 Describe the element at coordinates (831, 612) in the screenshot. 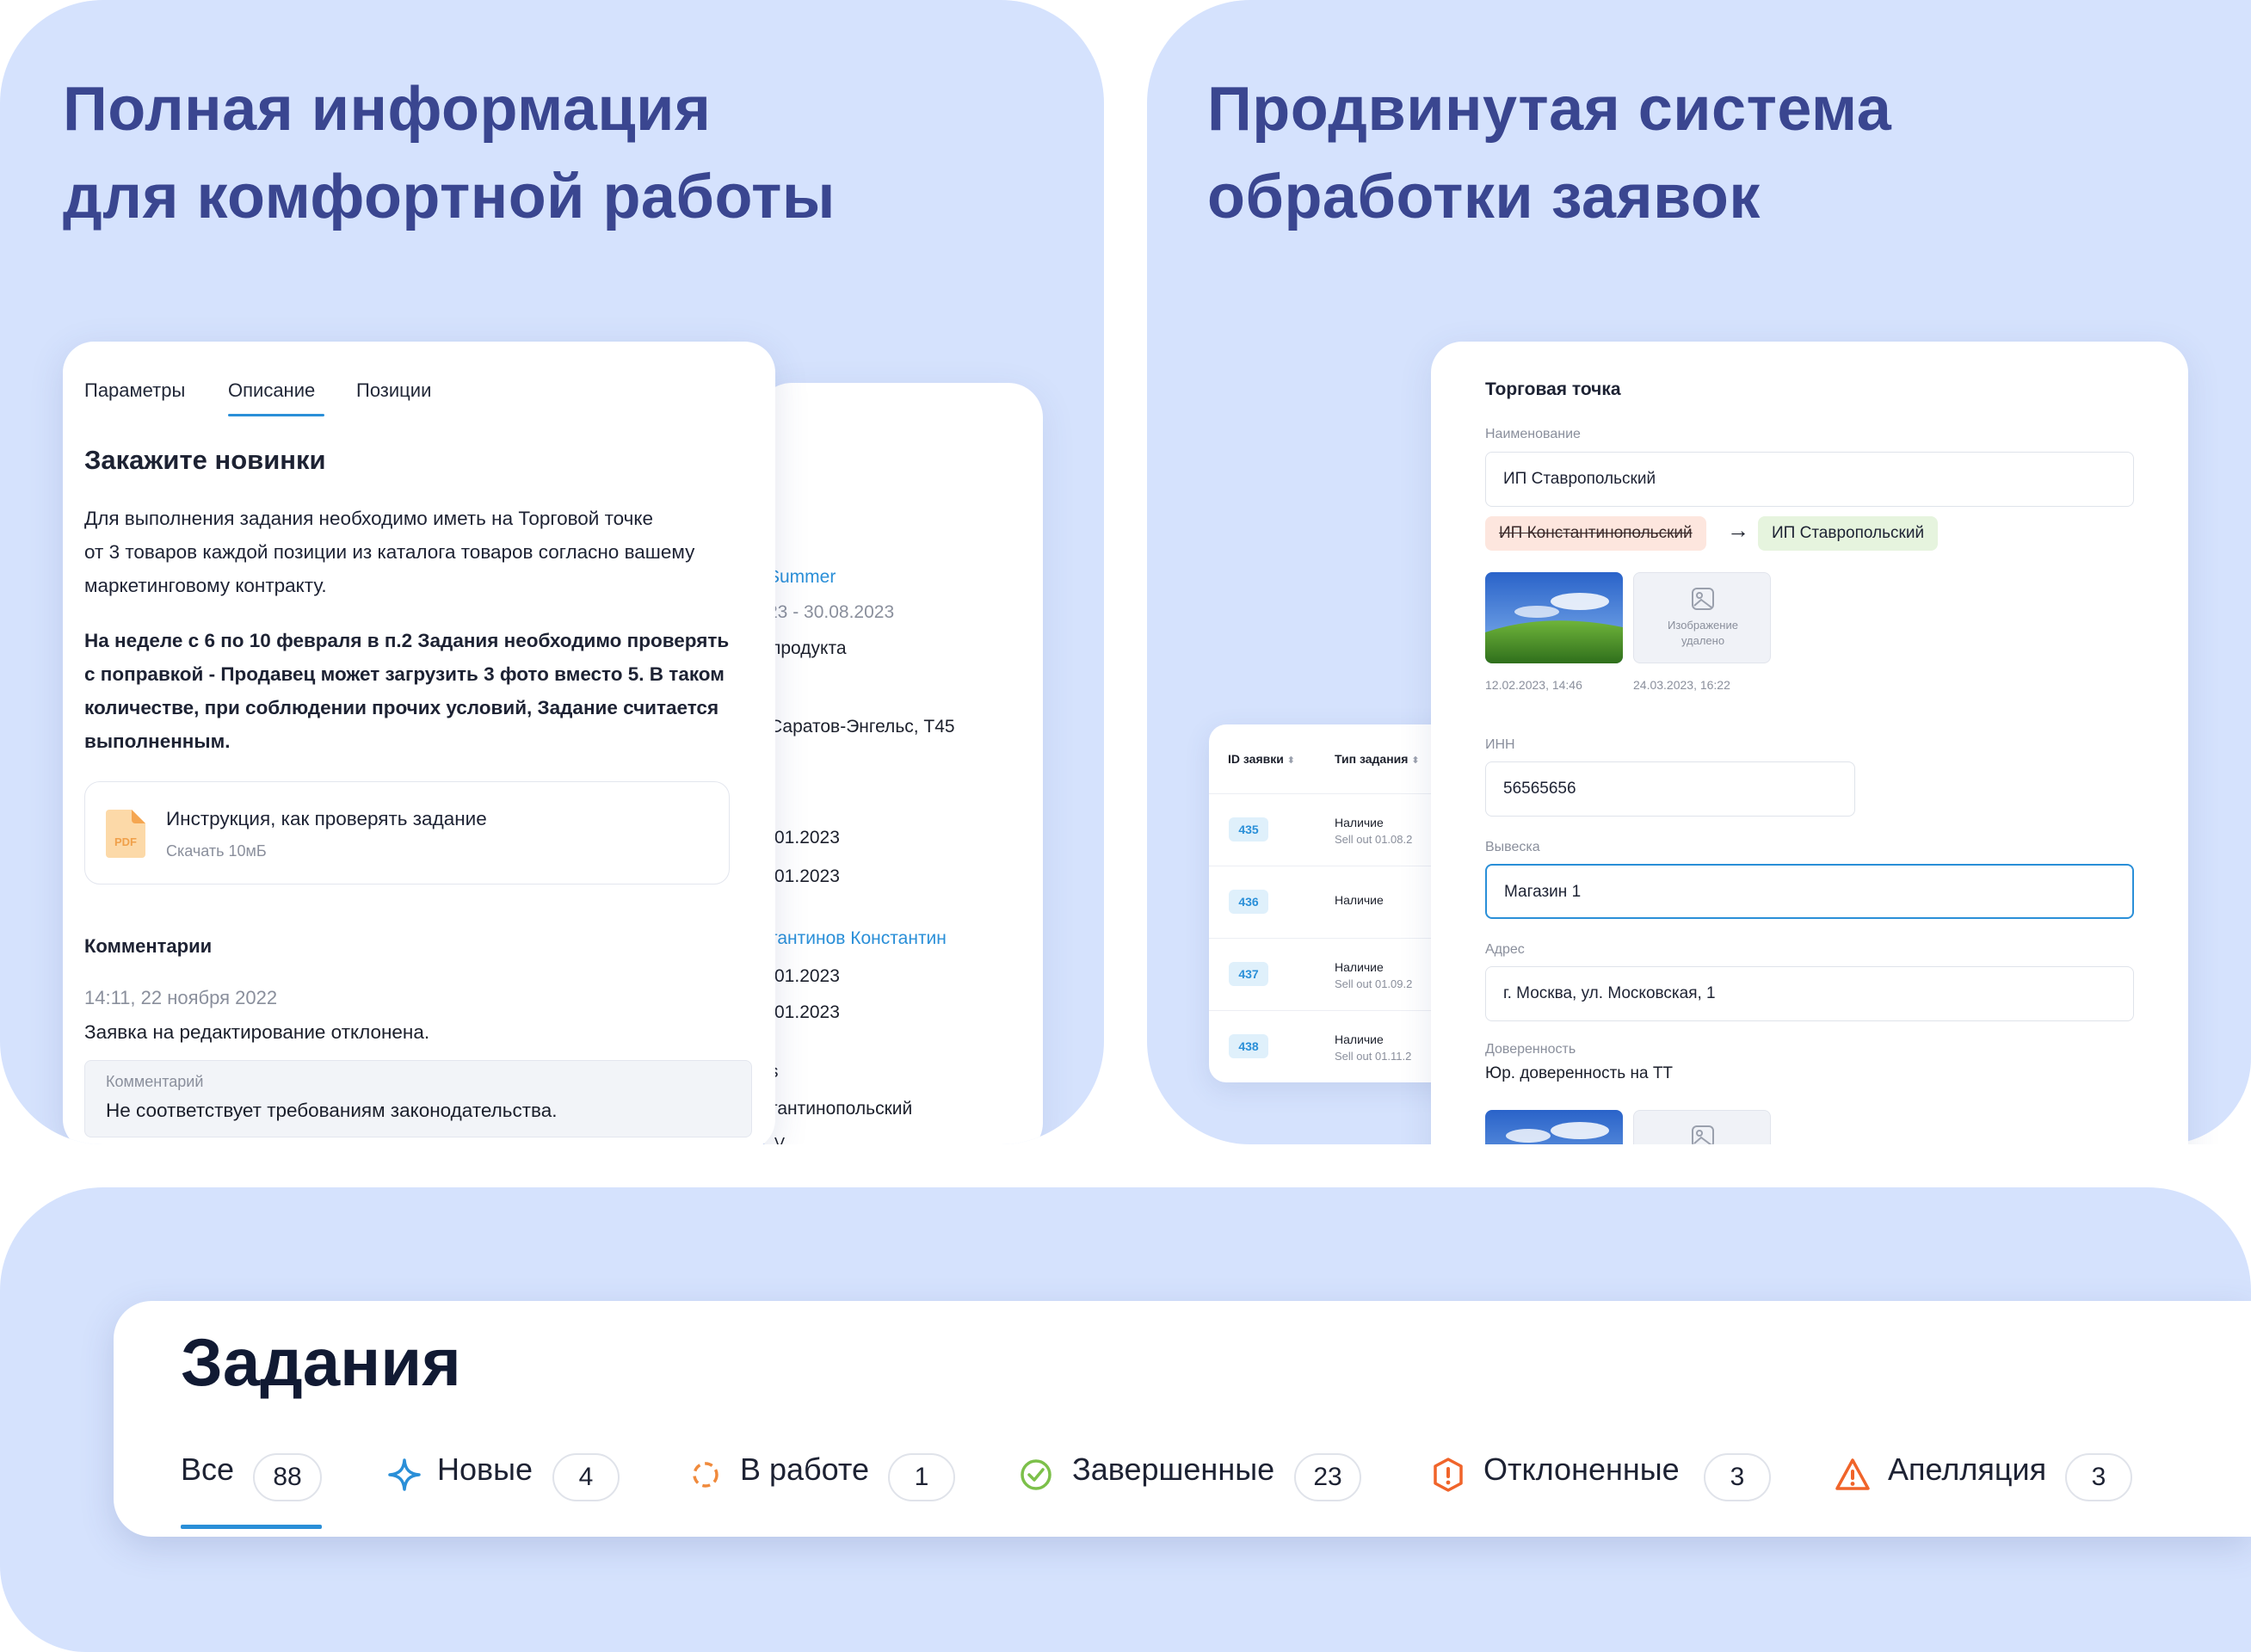

I see `period-value: 23 - 30.08.2023` at that location.